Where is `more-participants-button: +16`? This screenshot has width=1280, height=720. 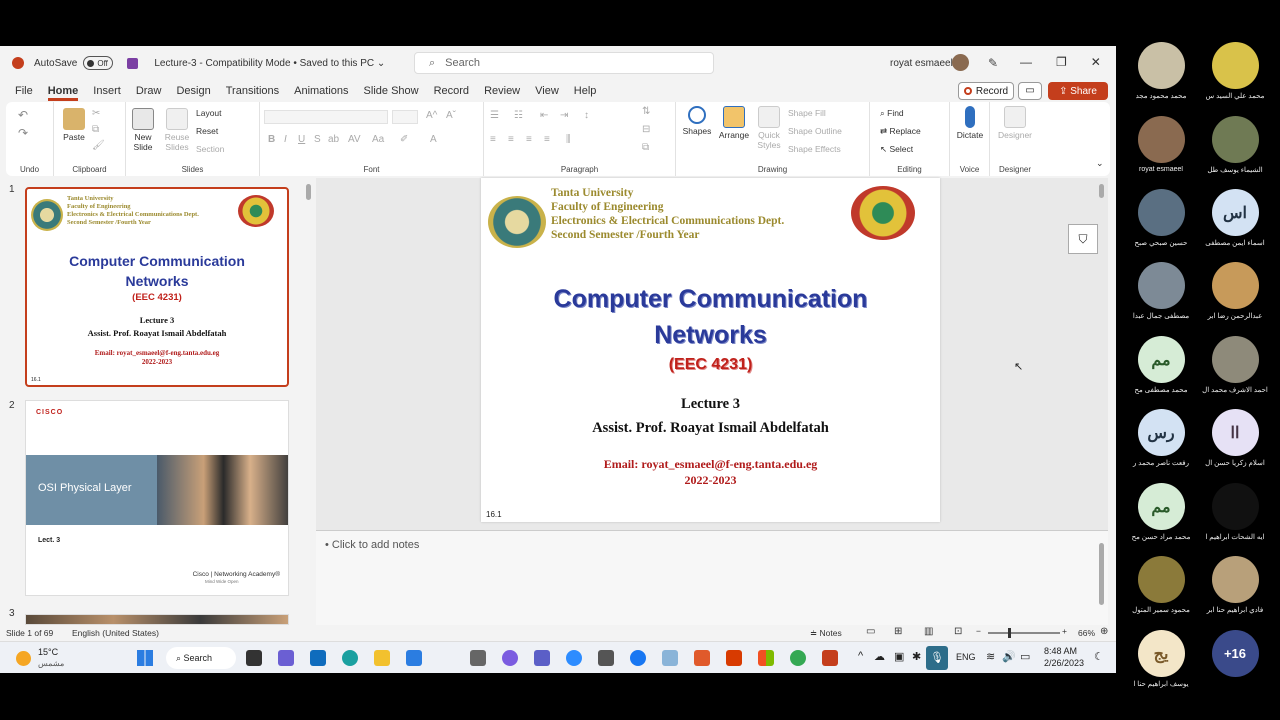
more-participants-button: +16 is located at coordinates (1235, 653).